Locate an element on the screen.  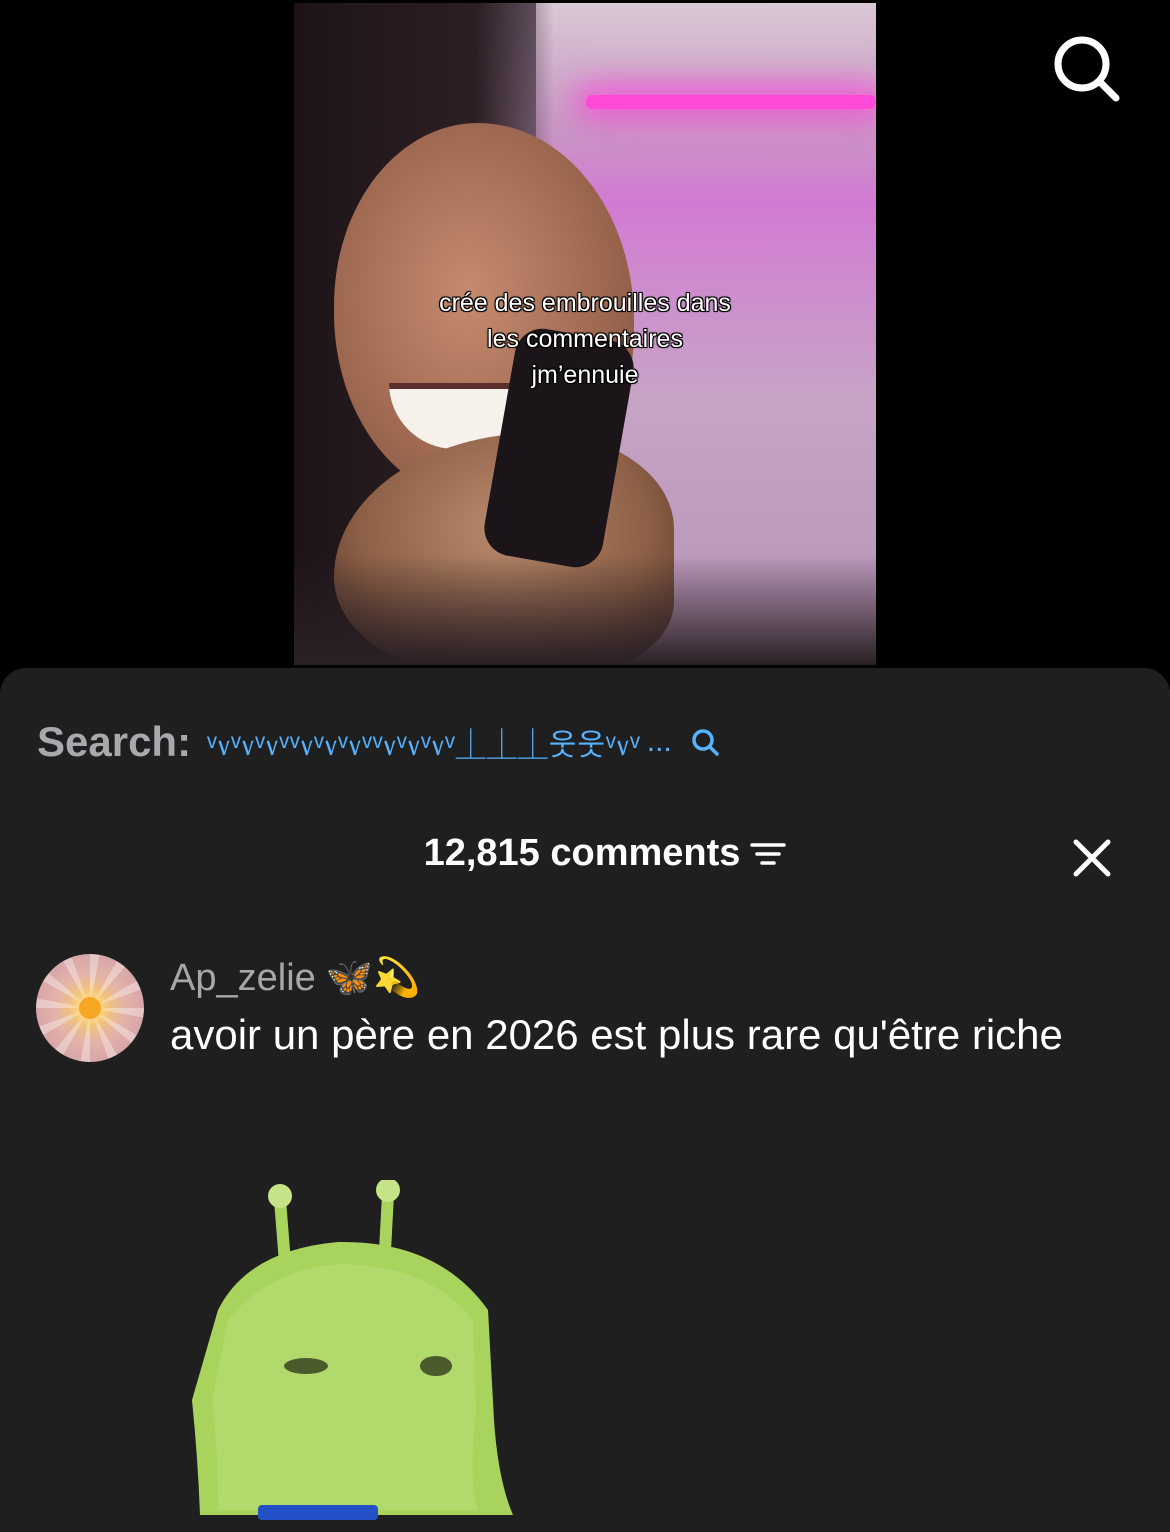
filter-icon is located at coordinates (768, 854).